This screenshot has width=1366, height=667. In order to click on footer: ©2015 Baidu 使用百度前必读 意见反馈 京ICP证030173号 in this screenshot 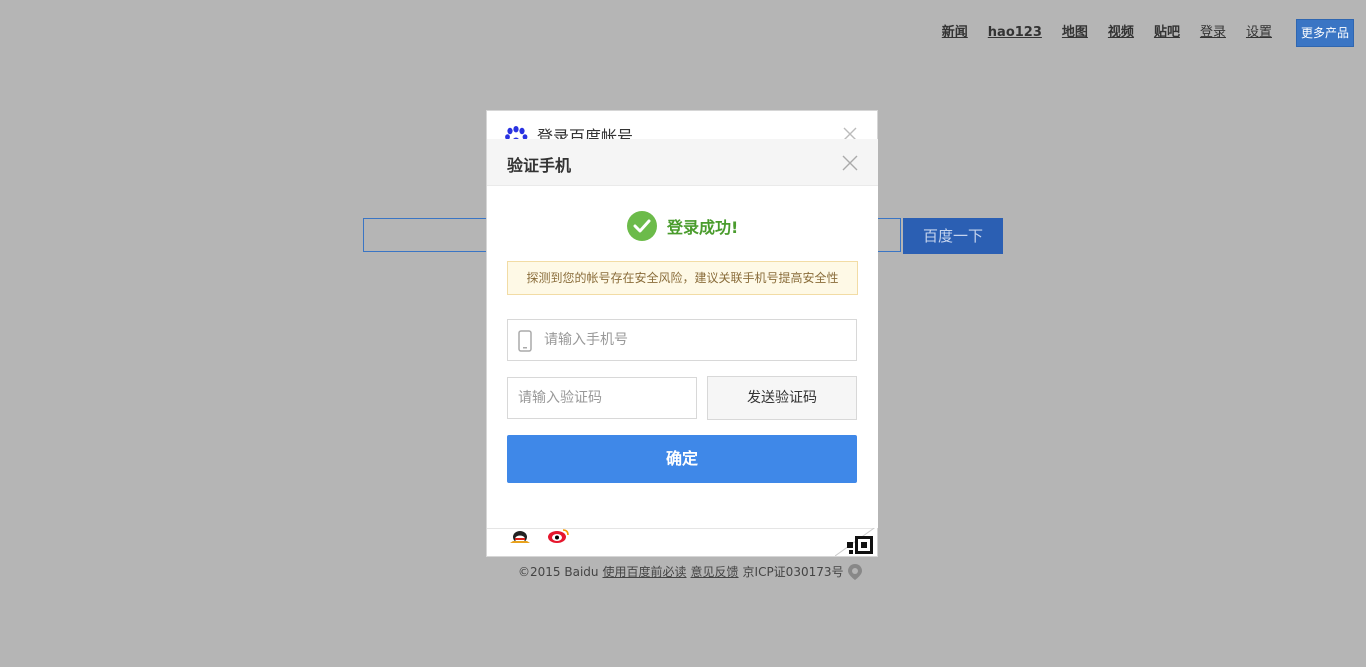, I will do `click(690, 571)`.